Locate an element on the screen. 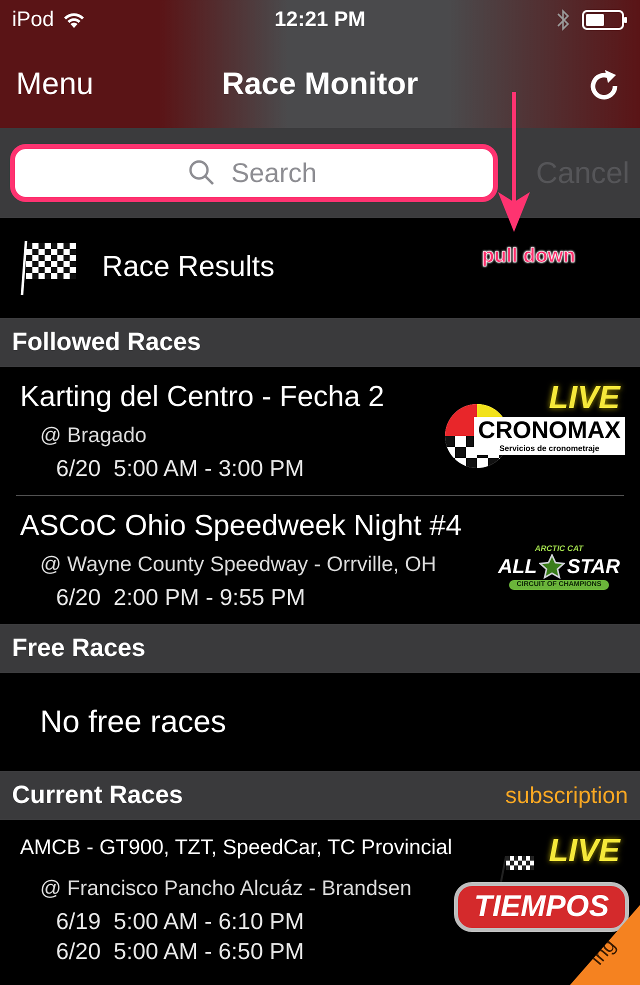 Image resolution: width=640 pixels, height=985 pixels. race-venue: @ Bragado is located at coordinates (94, 436).